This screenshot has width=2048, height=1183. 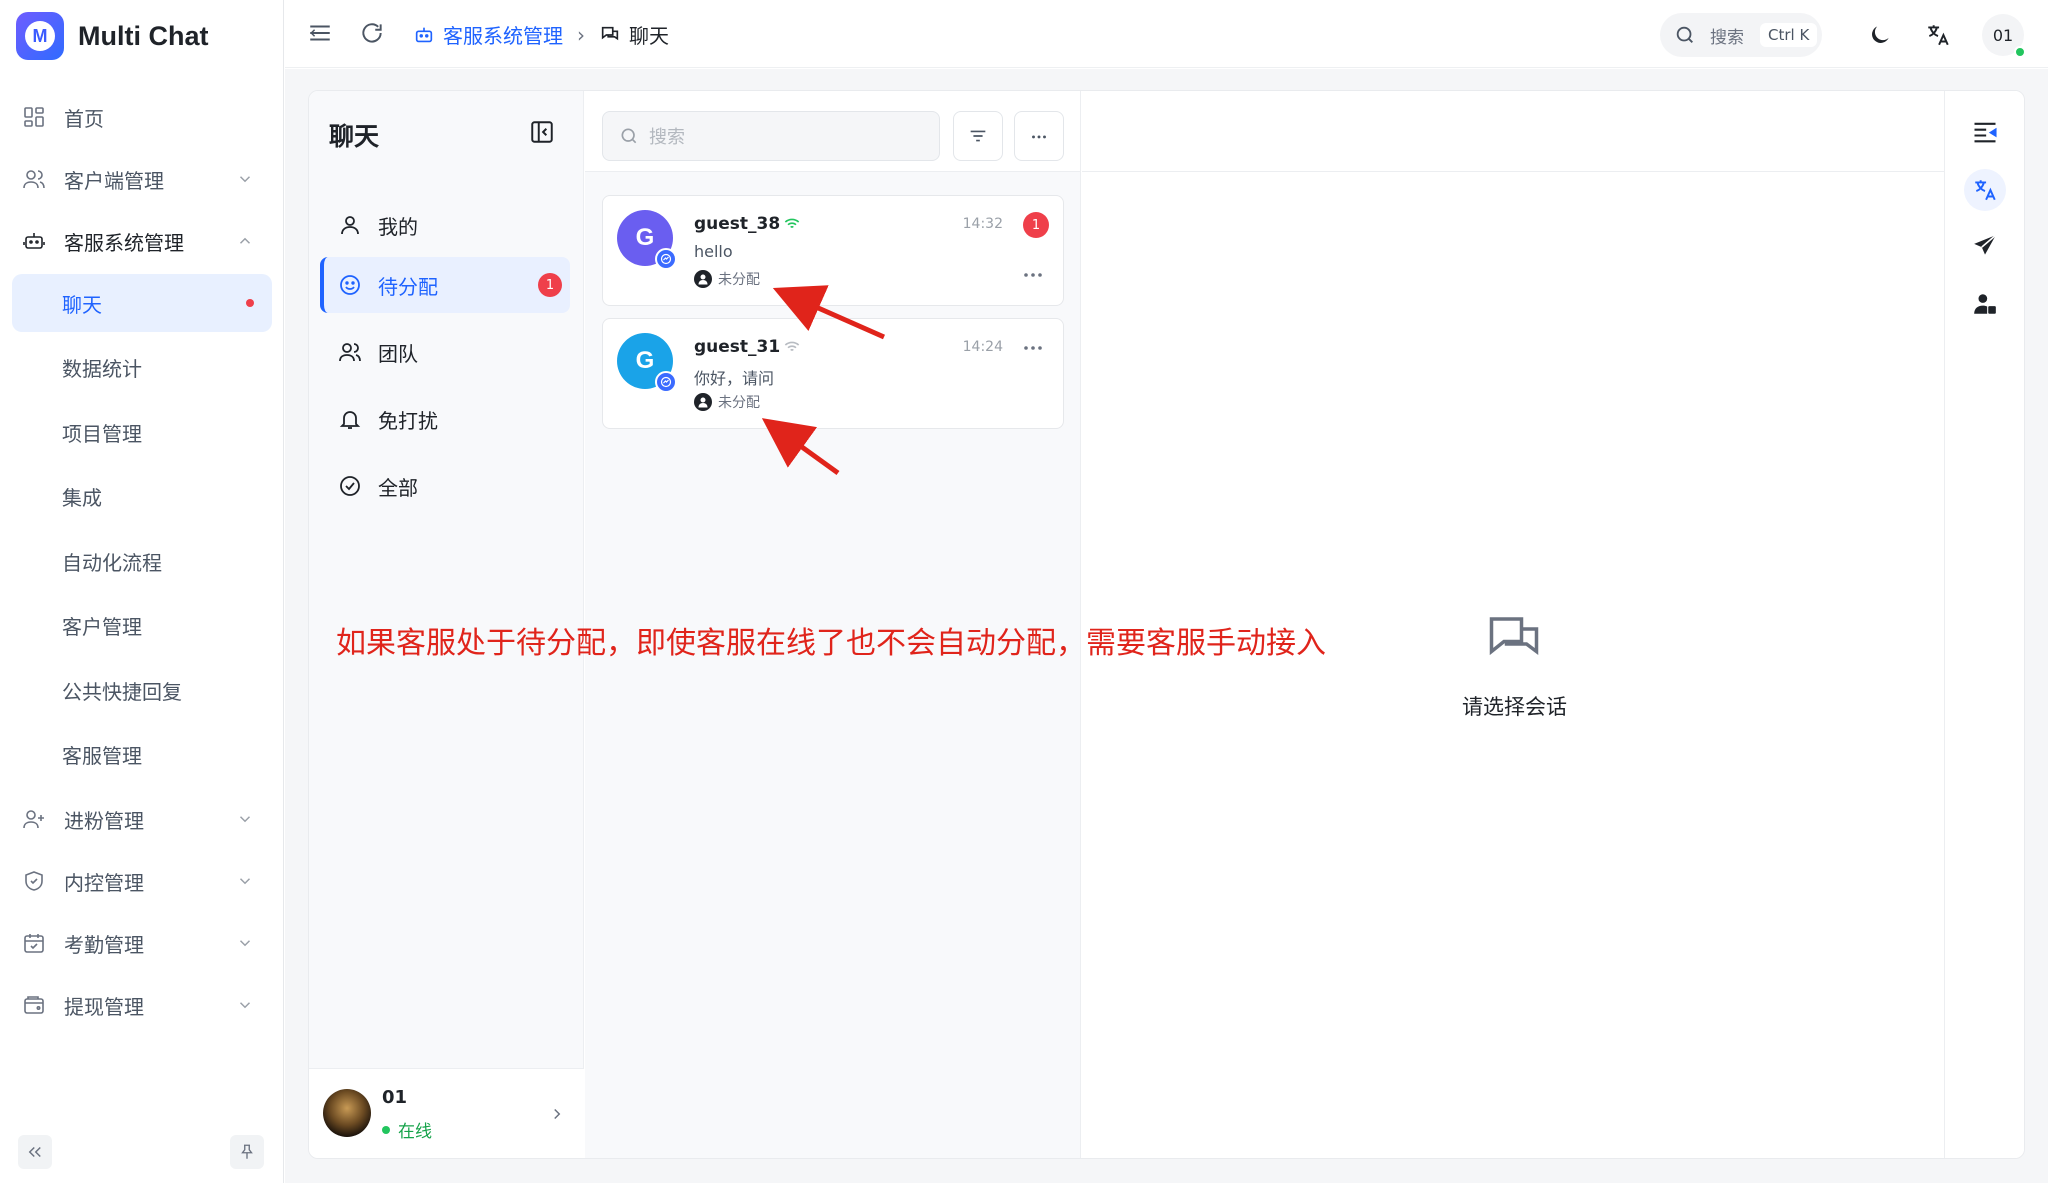 I want to click on sidebar-subitem-integration: 集成, so click(x=142, y=497).